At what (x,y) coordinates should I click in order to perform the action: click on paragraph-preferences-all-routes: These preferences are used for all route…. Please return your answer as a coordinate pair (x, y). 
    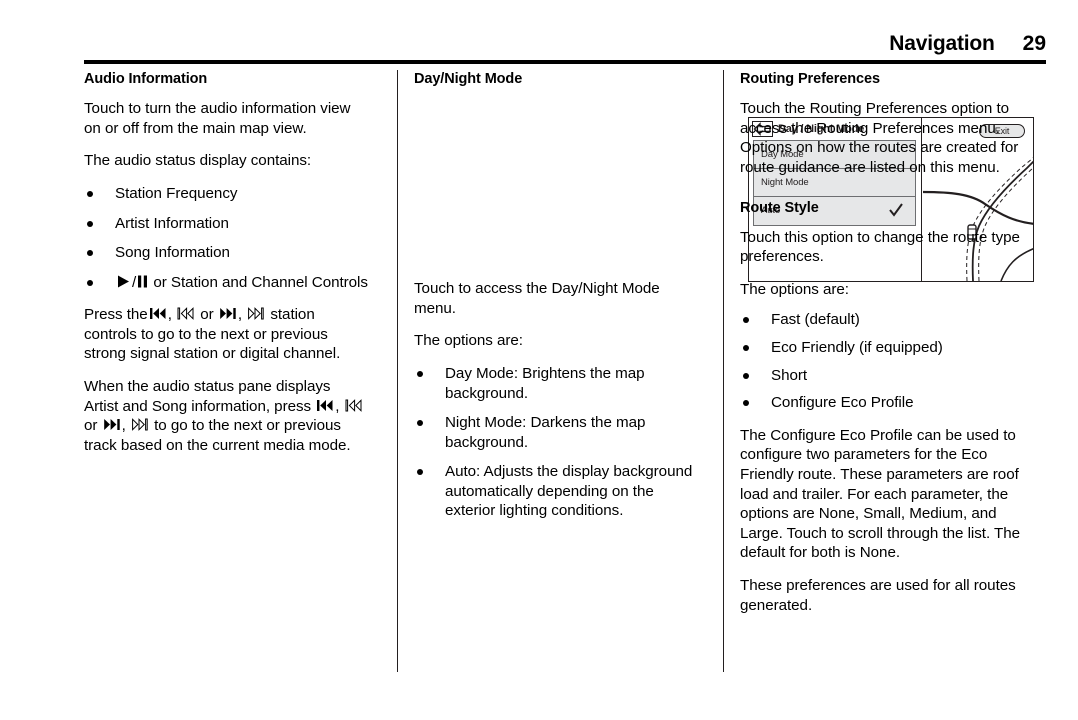
    Looking at the image, I should click on (878, 595).